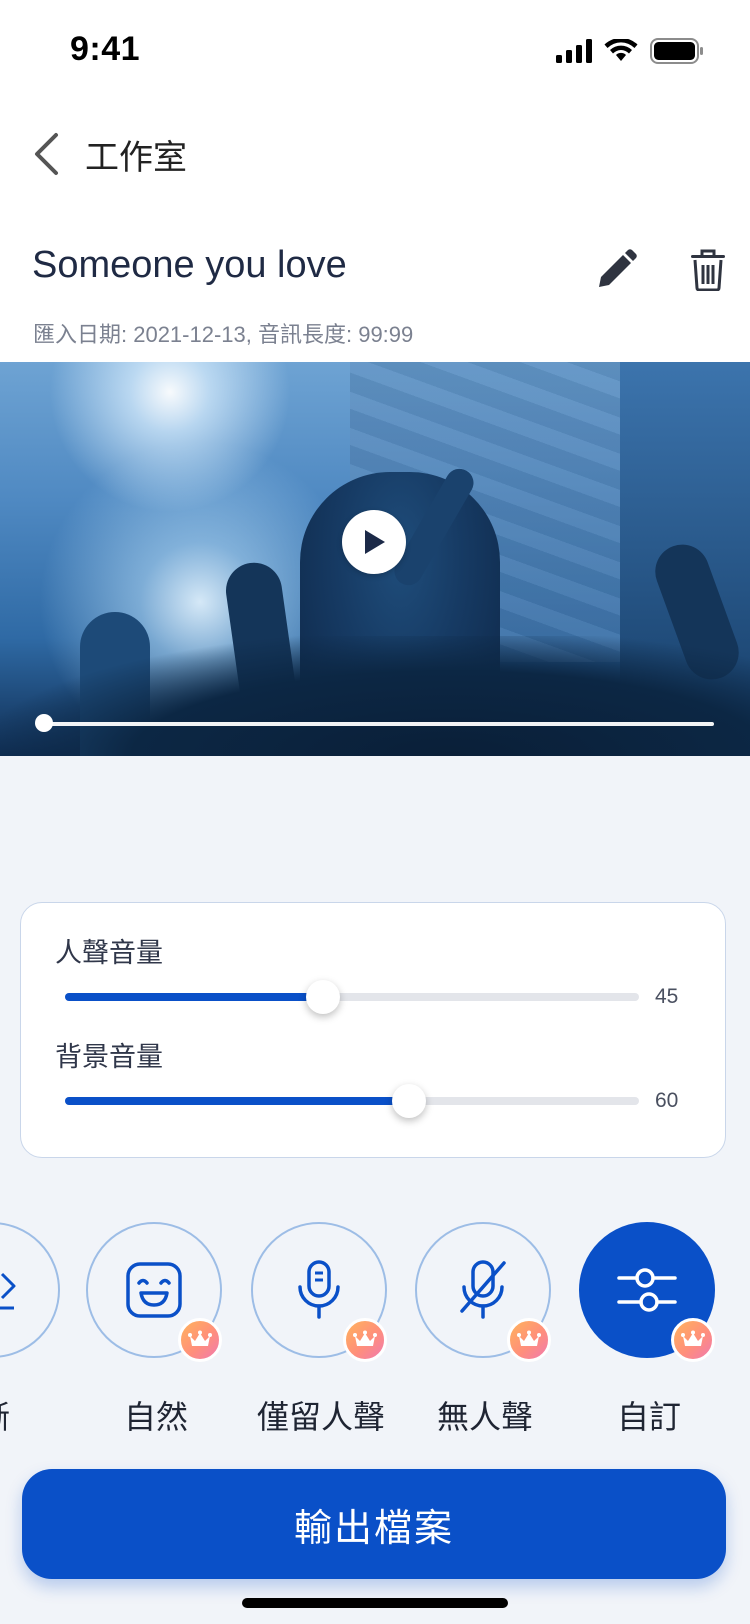  I want to click on mode-vocal-only-label: 僅留人聲, so click(320, 1417).